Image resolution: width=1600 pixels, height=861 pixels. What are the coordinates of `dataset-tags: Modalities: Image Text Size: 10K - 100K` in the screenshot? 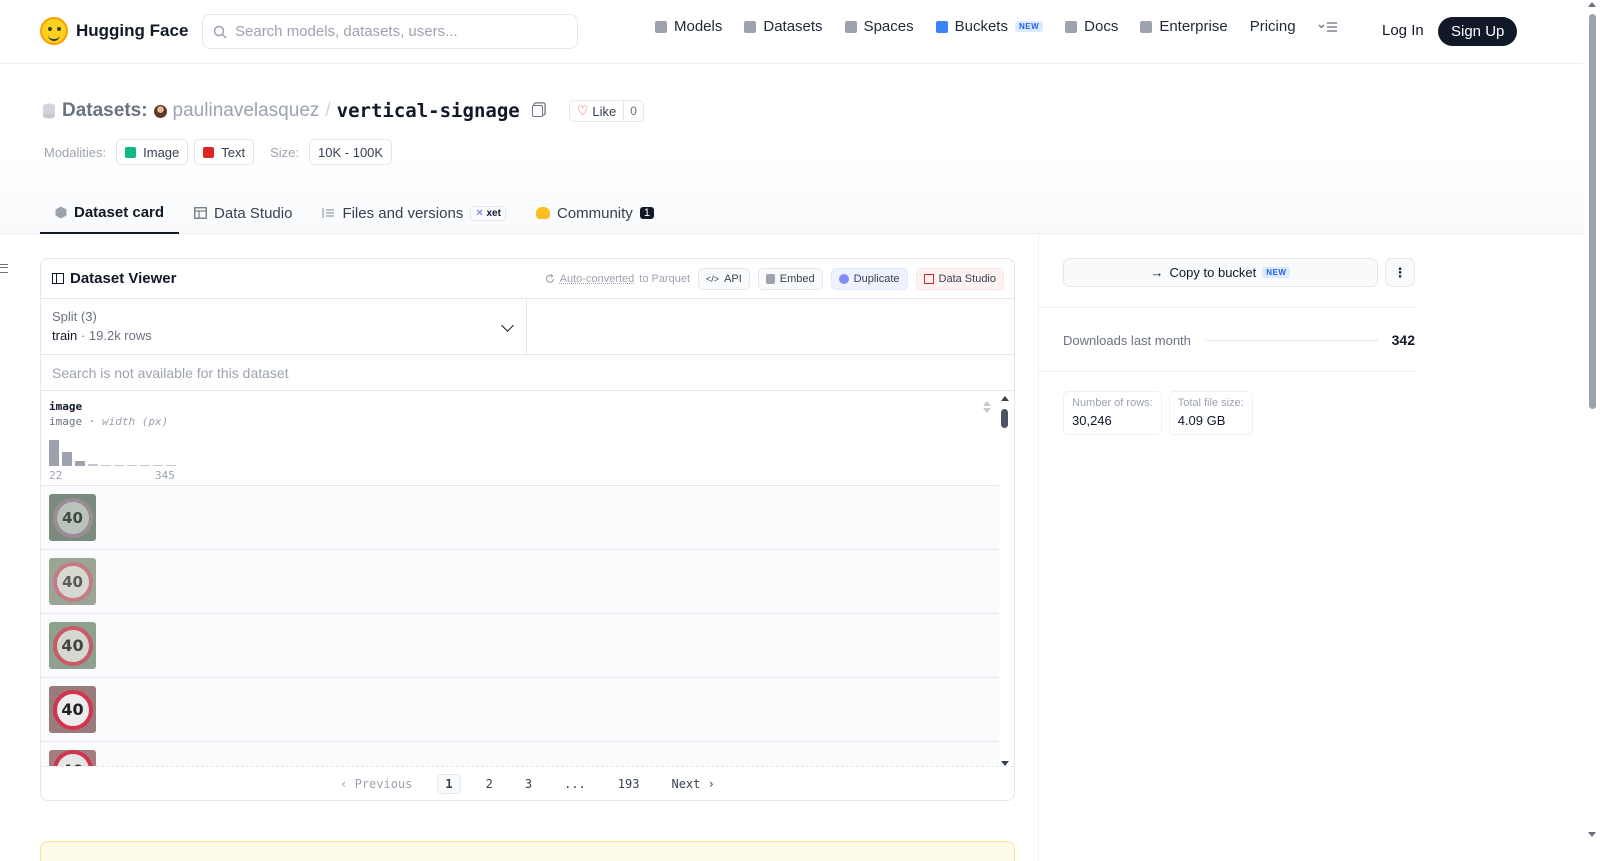 It's located at (218, 152).